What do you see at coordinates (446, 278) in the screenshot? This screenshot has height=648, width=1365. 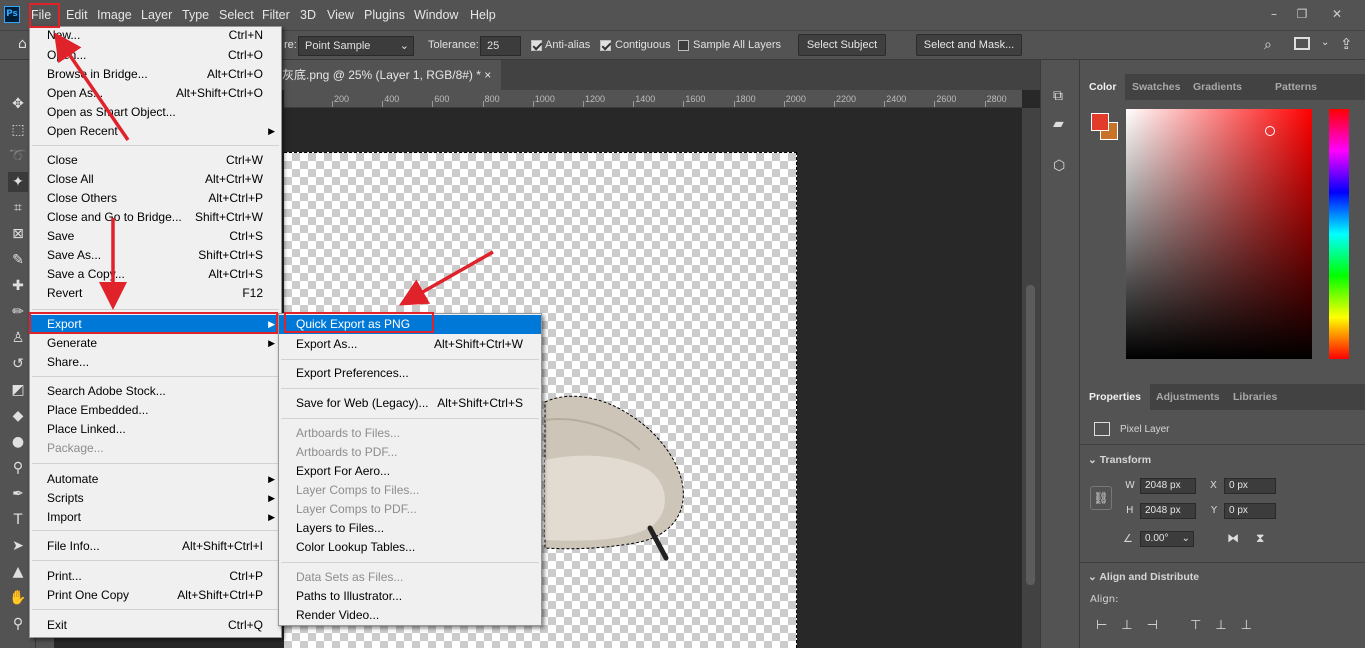 I see `arrow-to-quick-export` at bounding box center [446, 278].